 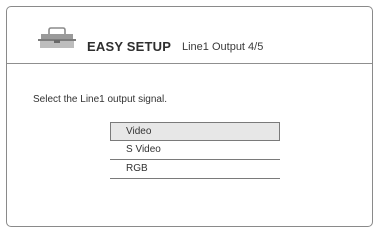 What do you see at coordinates (129, 46) in the screenshot?
I see `page-title: EASY SETUP` at bounding box center [129, 46].